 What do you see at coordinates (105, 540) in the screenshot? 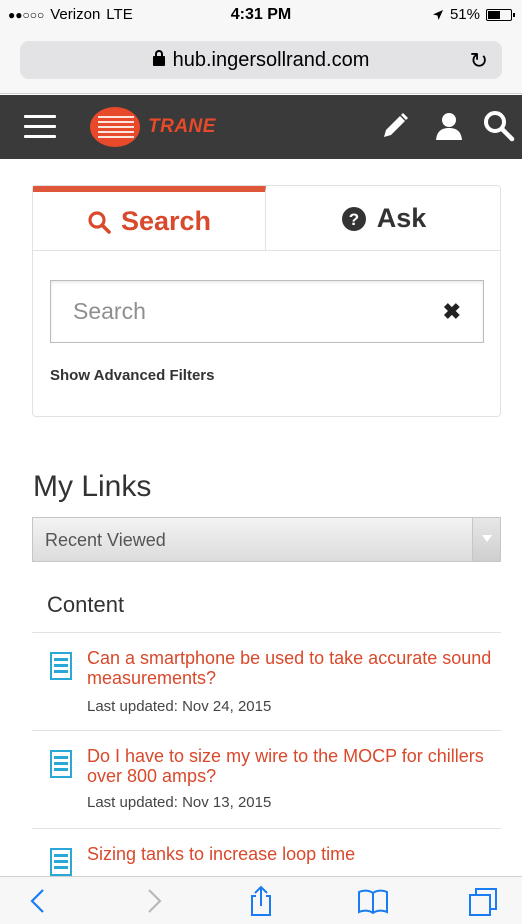
I see `dropdown-selected-value: Recent Viewed` at bounding box center [105, 540].